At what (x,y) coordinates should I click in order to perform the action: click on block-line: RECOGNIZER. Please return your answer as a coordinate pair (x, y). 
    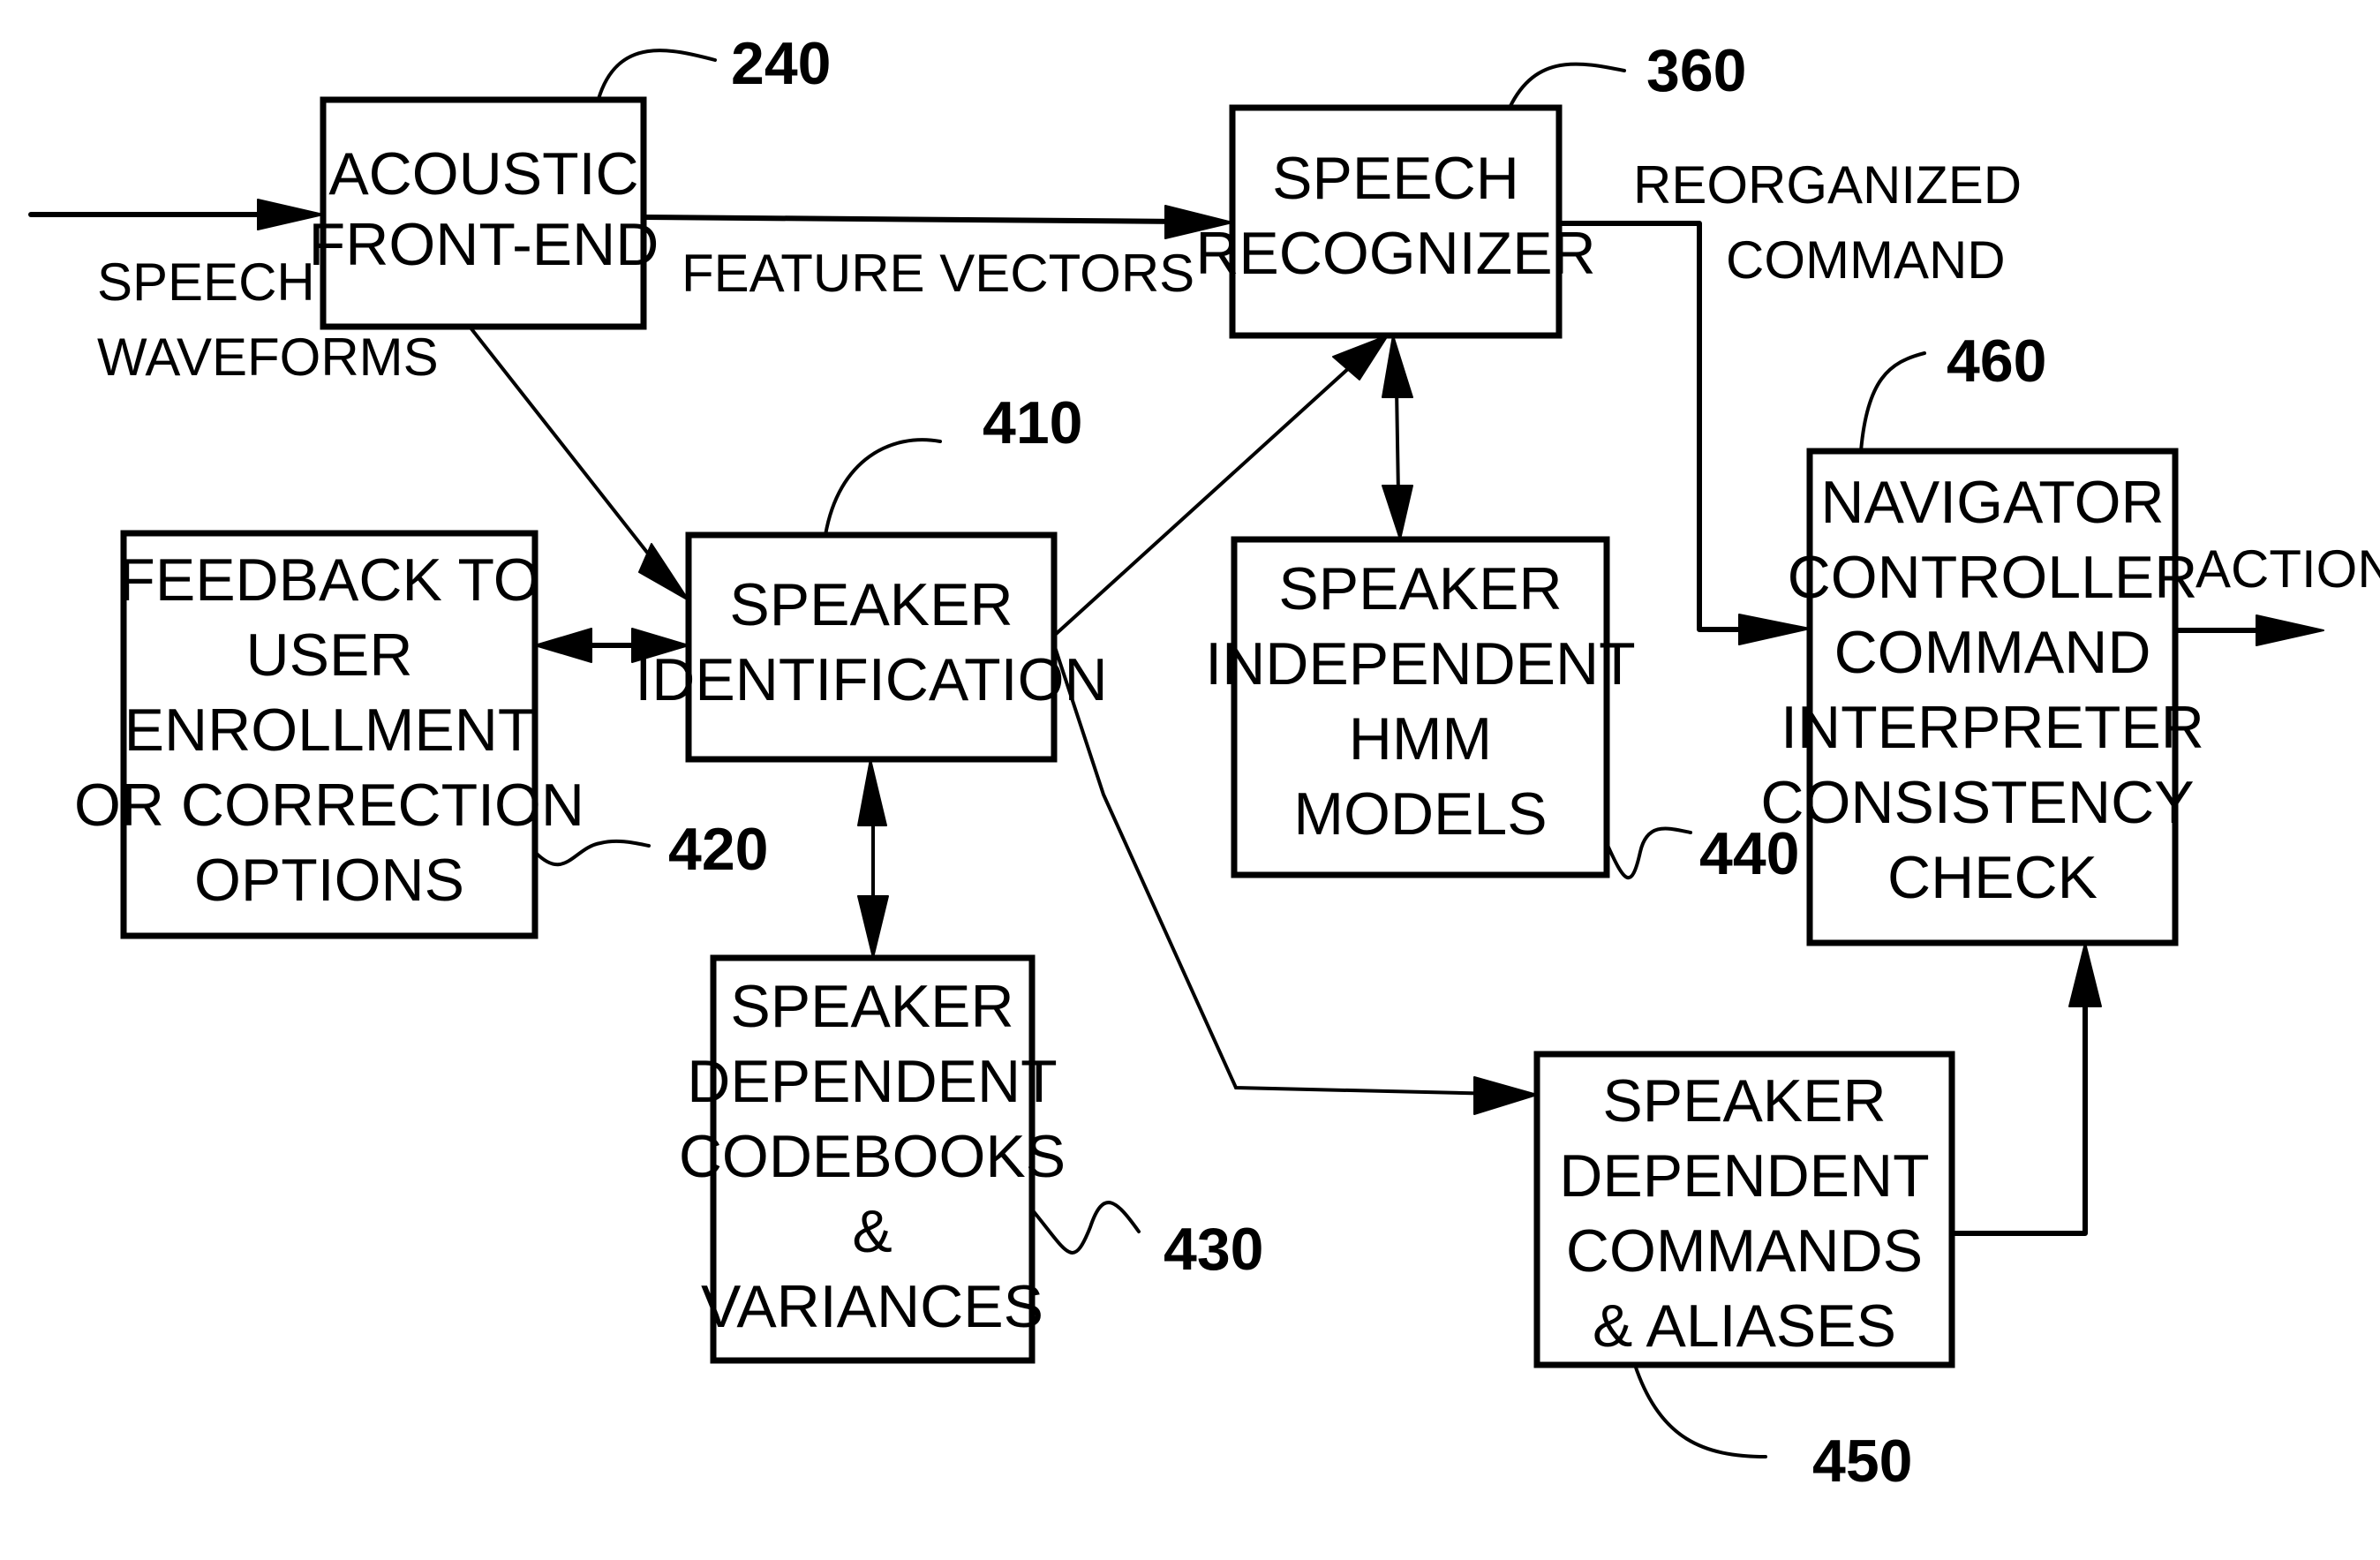
    Looking at the image, I should click on (1395, 253).